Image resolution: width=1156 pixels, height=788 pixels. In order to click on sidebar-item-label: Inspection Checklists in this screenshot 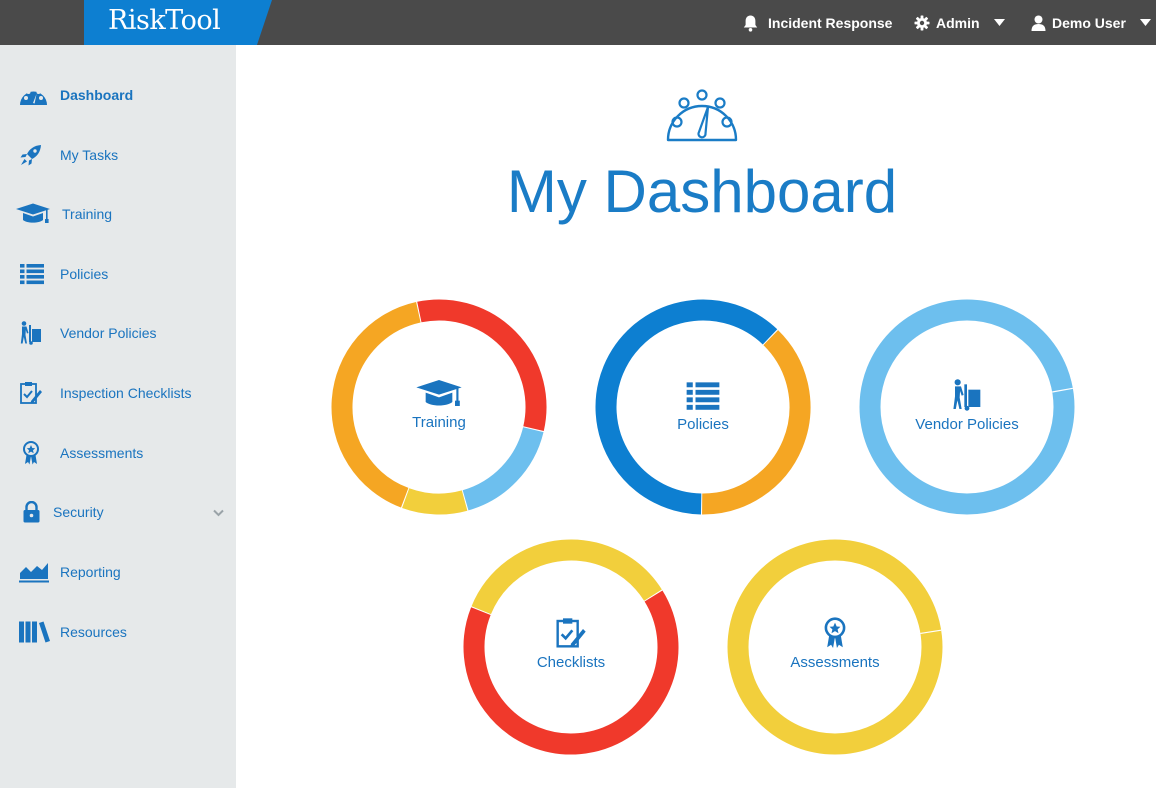, I will do `click(126, 393)`.